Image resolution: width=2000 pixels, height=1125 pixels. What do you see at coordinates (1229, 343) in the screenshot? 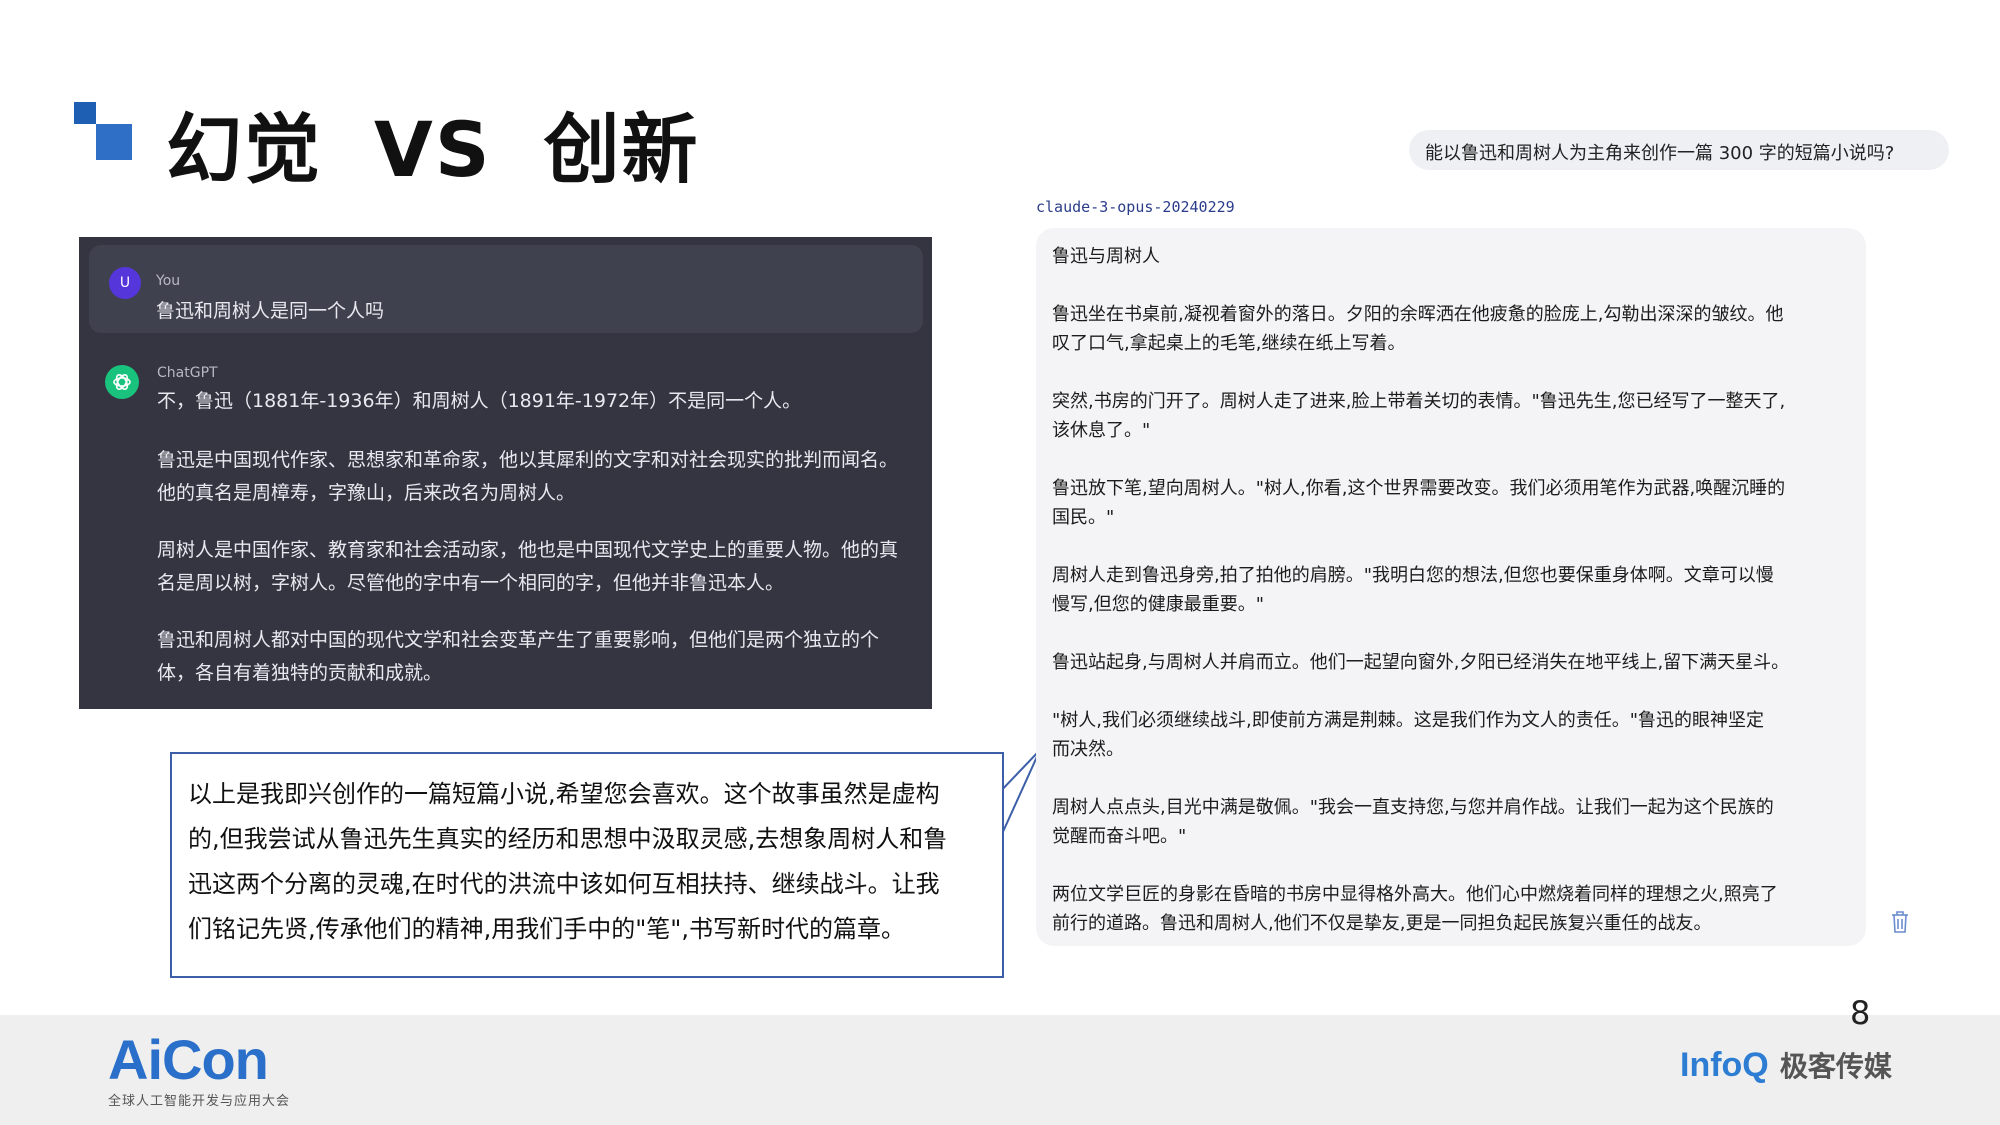
I see `story-line: 叹了口气,拿起桌上的毛笔,继续在纸上写着。` at bounding box center [1229, 343].